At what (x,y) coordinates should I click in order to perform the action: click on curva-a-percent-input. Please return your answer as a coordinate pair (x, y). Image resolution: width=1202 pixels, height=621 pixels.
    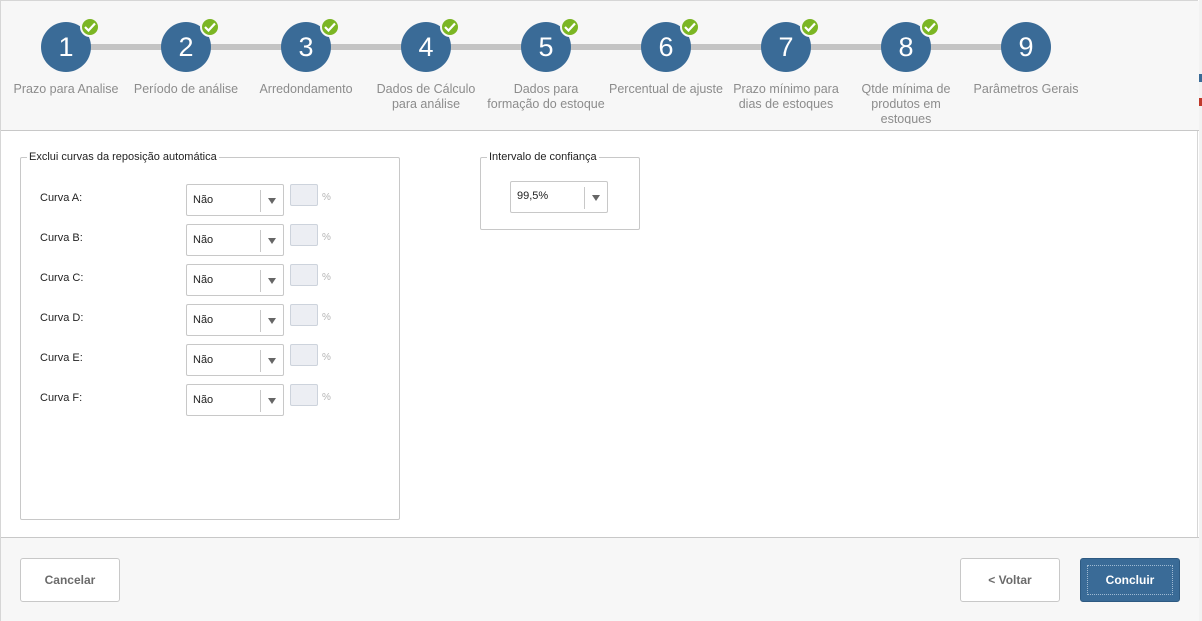
    Looking at the image, I should click on (304, 195).